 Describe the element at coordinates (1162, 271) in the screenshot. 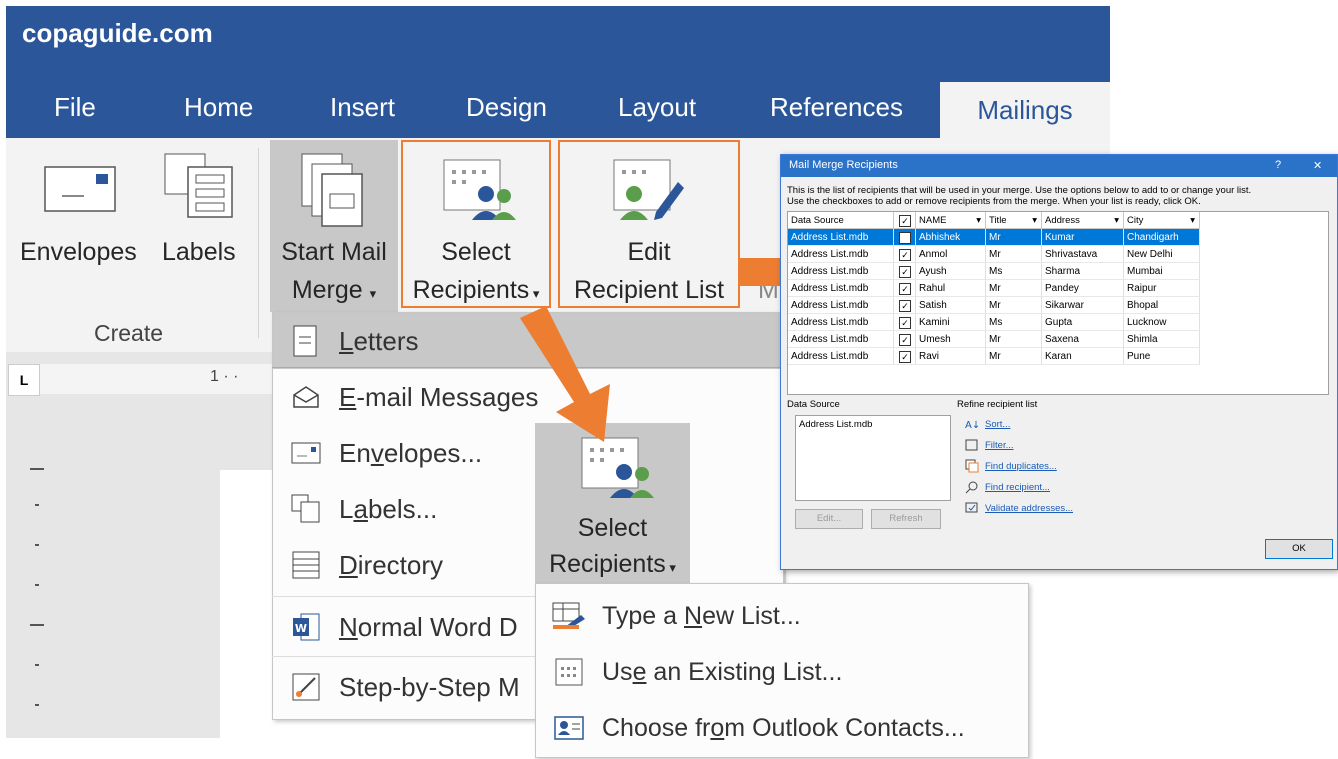

I see `cell-city: Mumbai` at that location.